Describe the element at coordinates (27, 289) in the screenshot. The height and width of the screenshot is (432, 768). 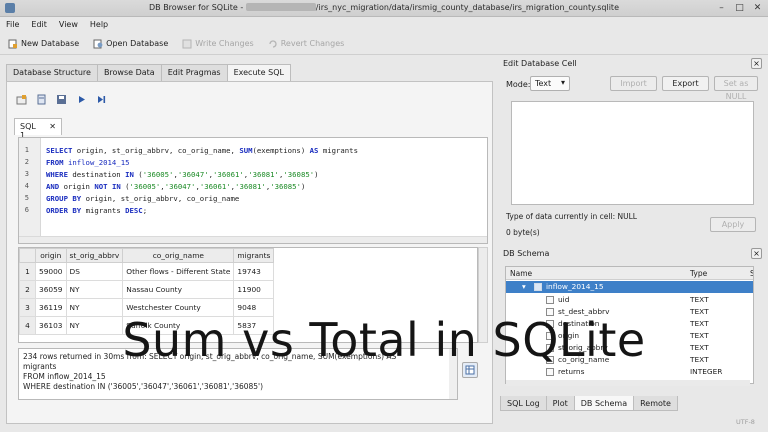
I see `row-number: 2` at that location.